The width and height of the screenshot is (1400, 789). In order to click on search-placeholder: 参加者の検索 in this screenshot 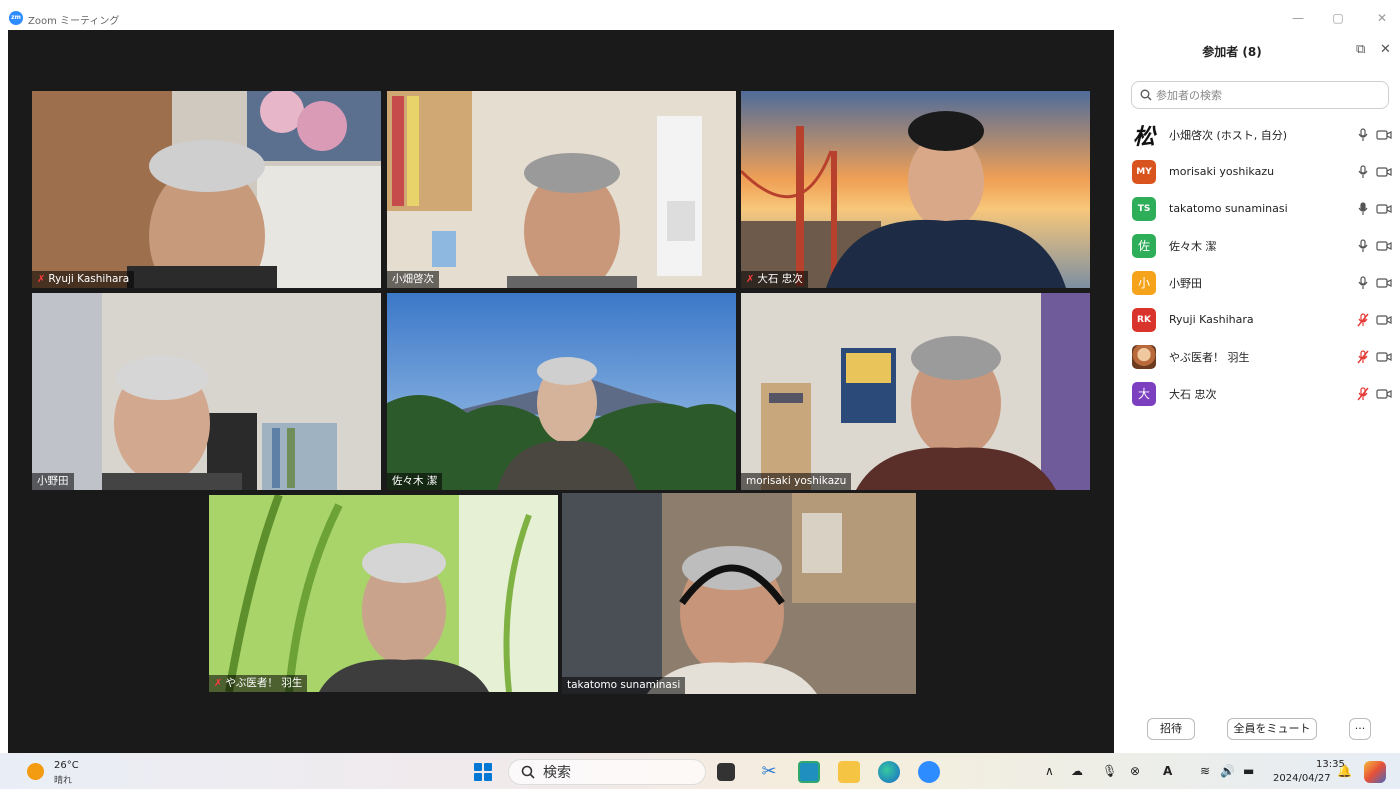, I will do `click(1189, 95)`.